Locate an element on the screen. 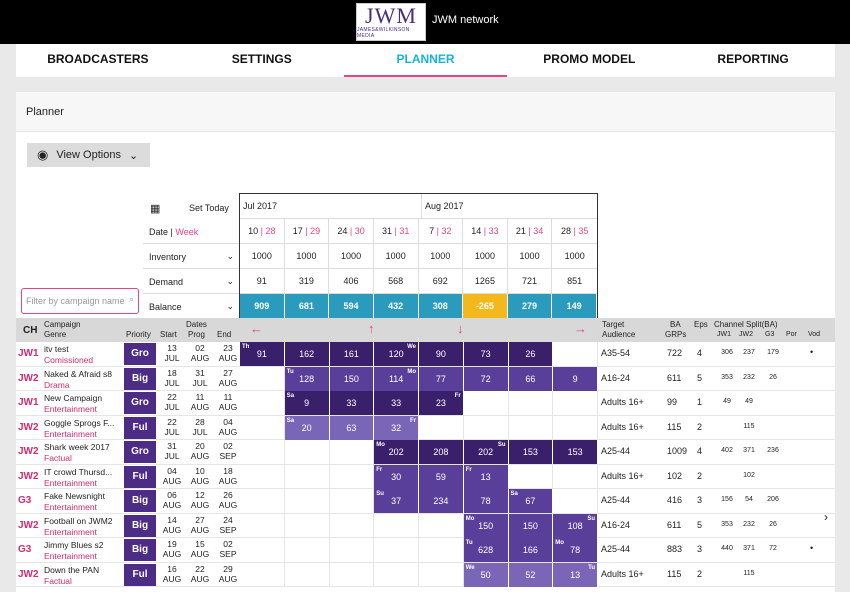  week-allocation-cell: 234 is located at coordinates (441, 501).